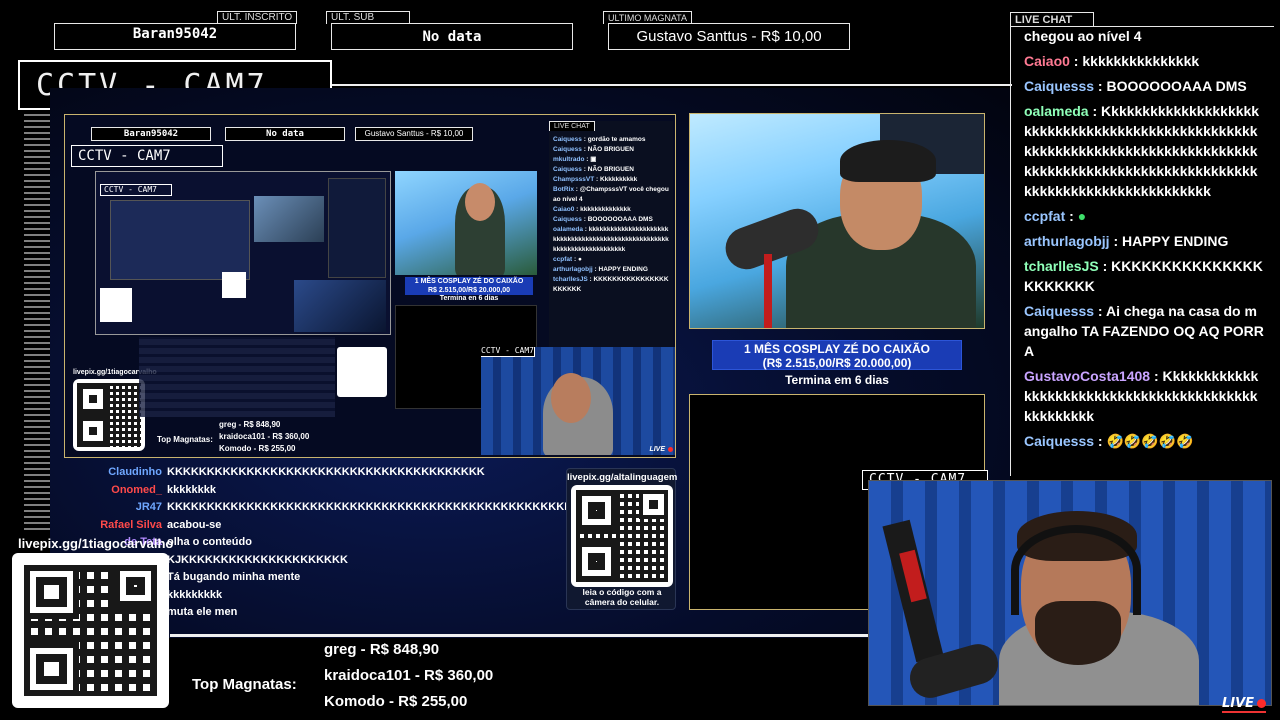 This screenshot has height=720, width=1280. What do you see at coordinates (612, 160) in the screenshot?
I see `nested-chat-line: mkultrado : ▣` at bounding box center [612, 160].